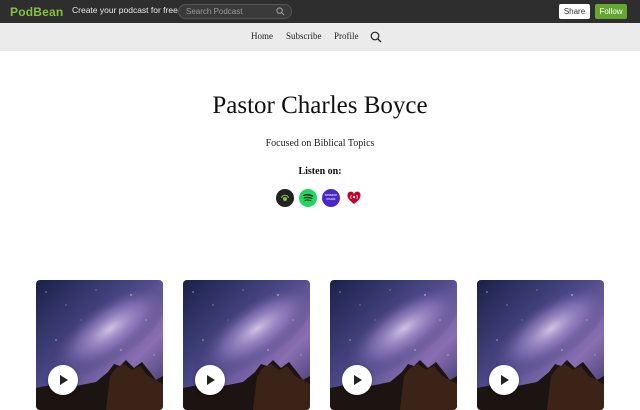  What do you see at coordinates (125, 10) in the screenshot?
I see `create-podcast-link: Create your podcast for free` at bounding box center [125, 10].